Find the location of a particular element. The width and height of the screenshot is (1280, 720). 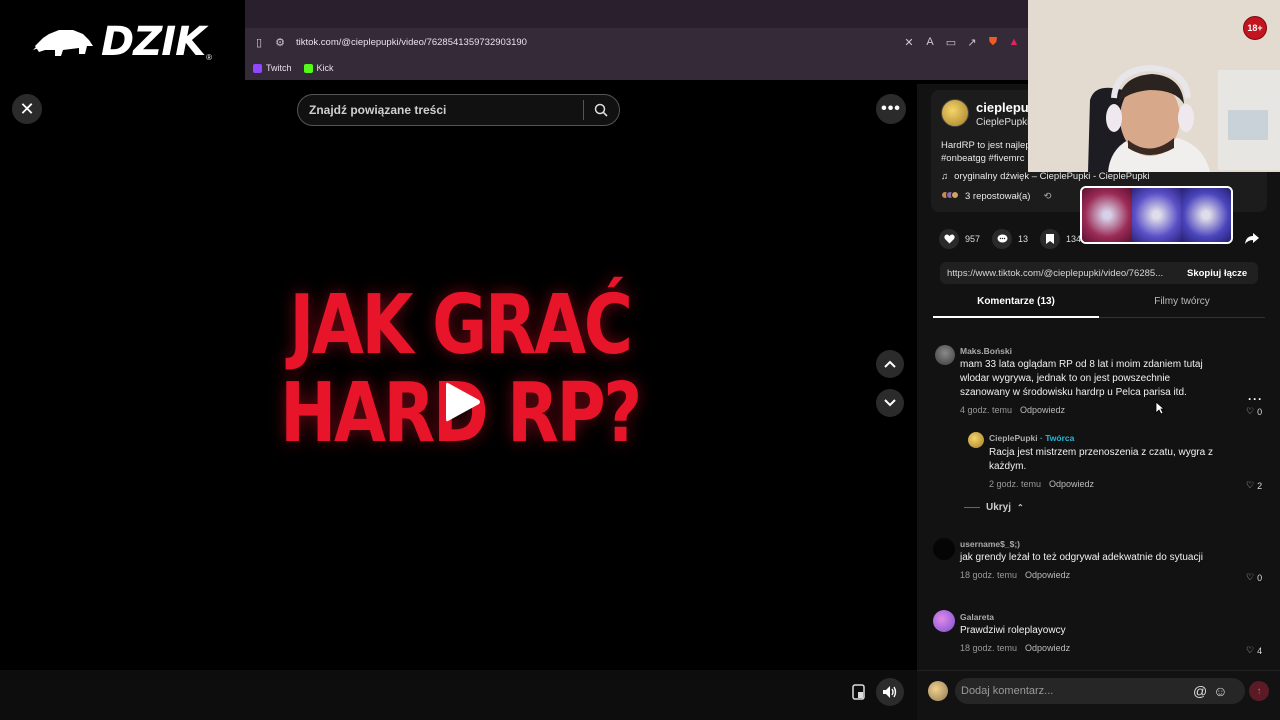

at-icon: @ is located at coordinates (1200, 691).